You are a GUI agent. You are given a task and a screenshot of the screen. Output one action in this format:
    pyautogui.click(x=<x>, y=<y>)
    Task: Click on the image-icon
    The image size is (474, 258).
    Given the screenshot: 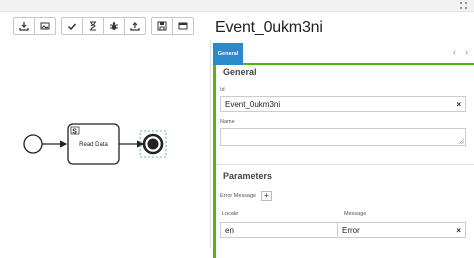 What is the action you would take?
    pyautogui.click(x=45, y=26)
    